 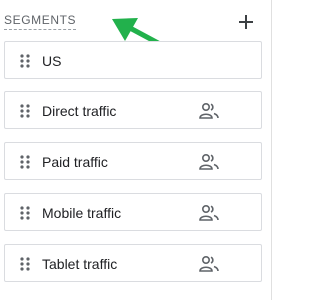 What do you see at coordinates (80, 264) in the screenshot?
I see `segment-label: Tablet traffic` at bounding box center [80, 264].